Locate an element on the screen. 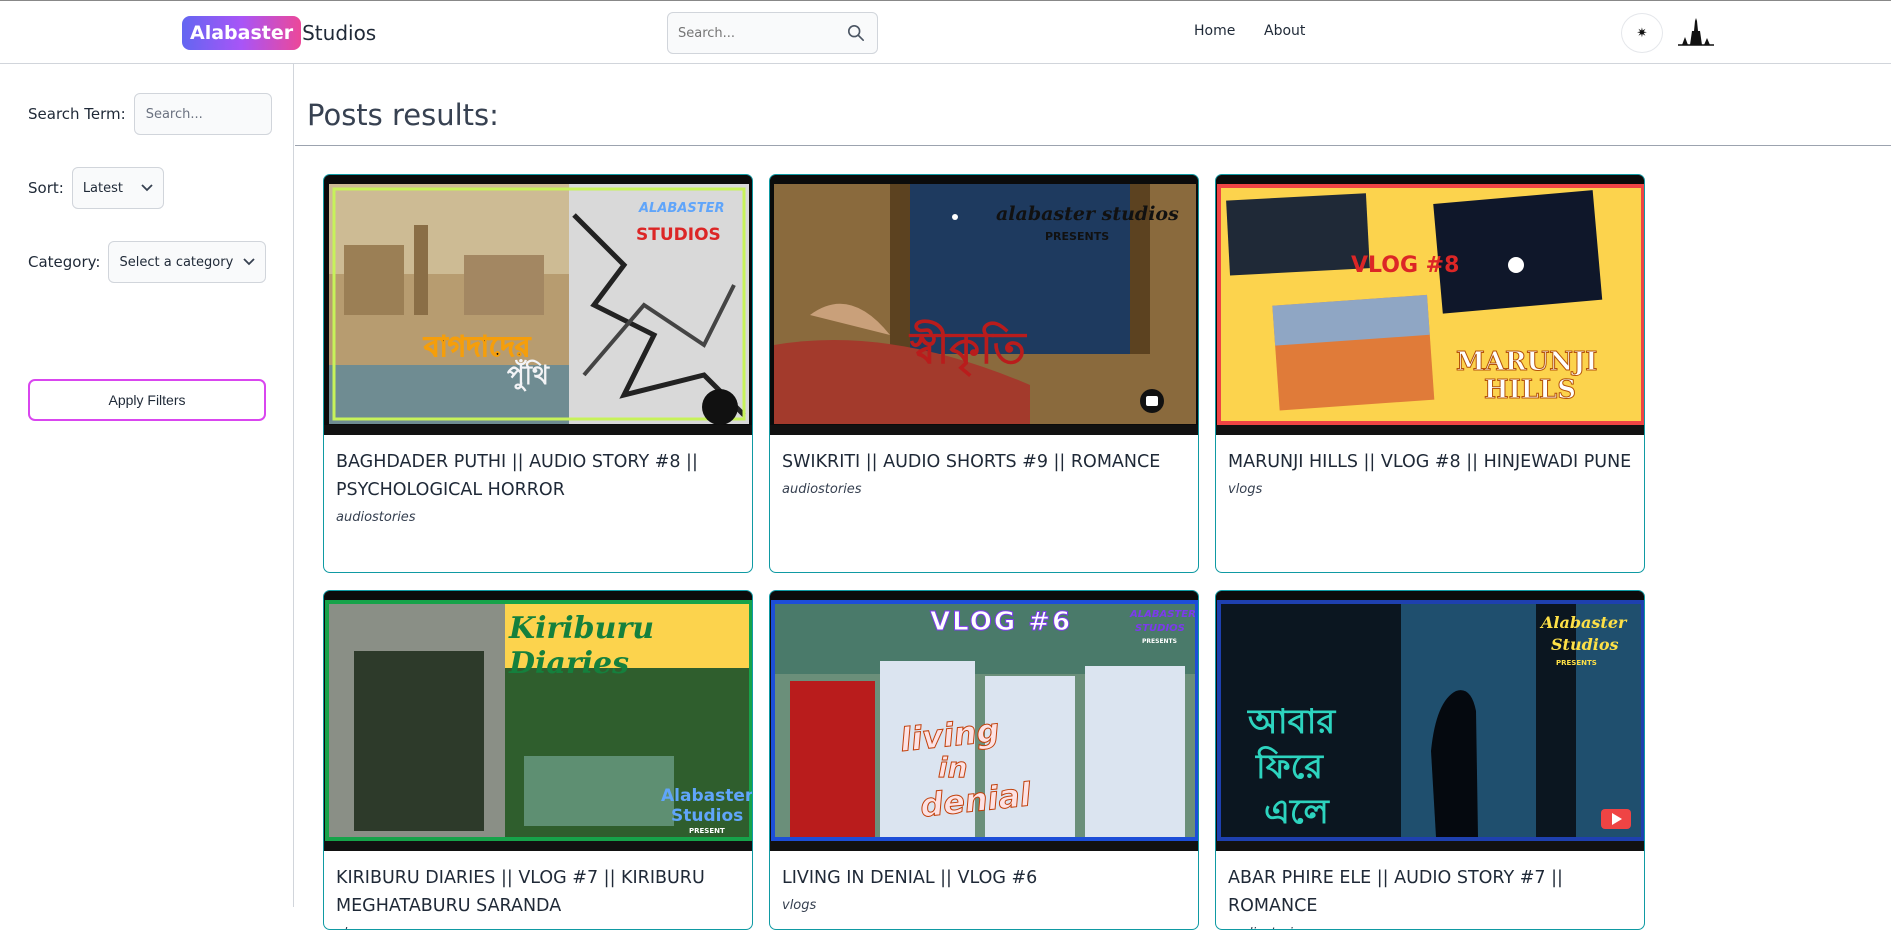 The height and width of the screenshot is (930, 1891). nav-home-link: Home is located at coordinates (1214, 31).